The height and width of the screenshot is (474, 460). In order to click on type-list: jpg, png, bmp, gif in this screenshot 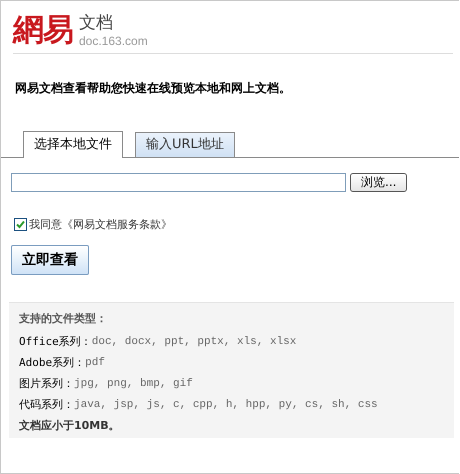, I will do `click(133, 384)`.